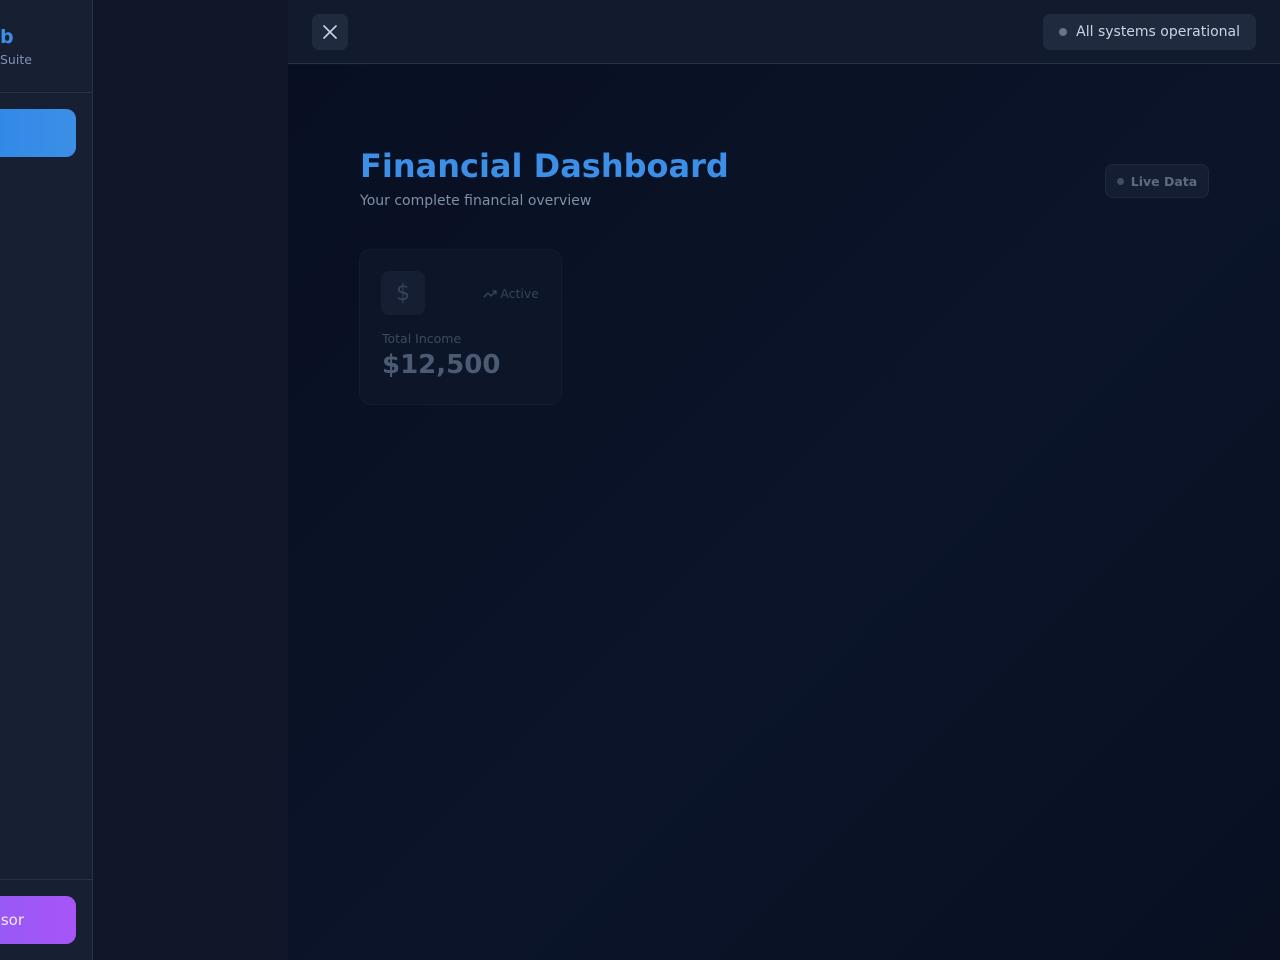 This screenshot has height=960, width=1280. What do you see at coordinates (544, 166) in the screenshot?
I see `page-title: Financial Dashboard` at bounding box center [544, 166].